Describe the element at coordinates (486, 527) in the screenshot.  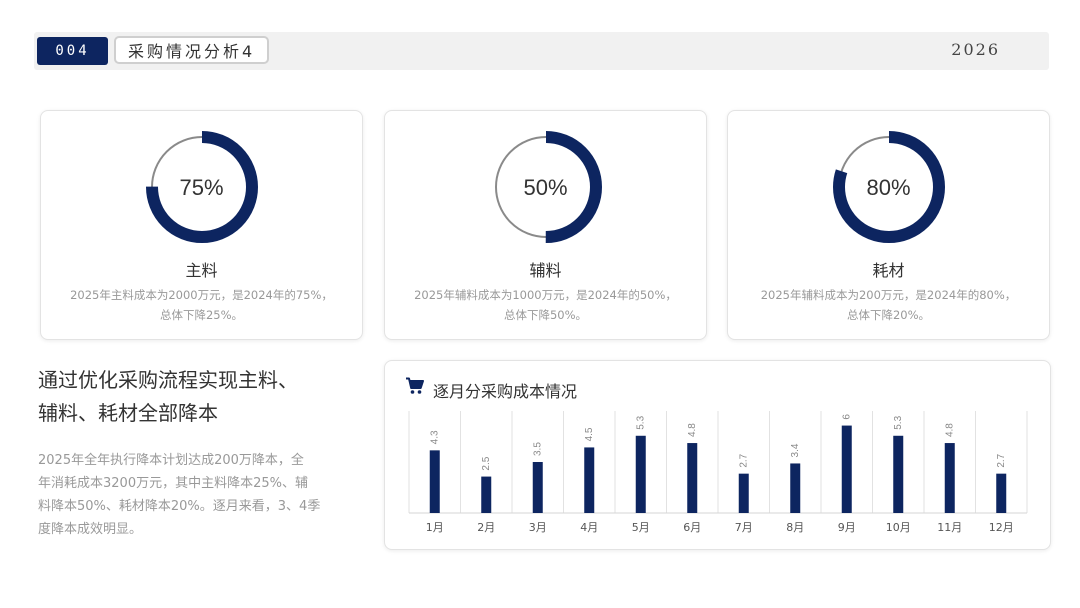
I see `x-tick-label: 2月` at that location.